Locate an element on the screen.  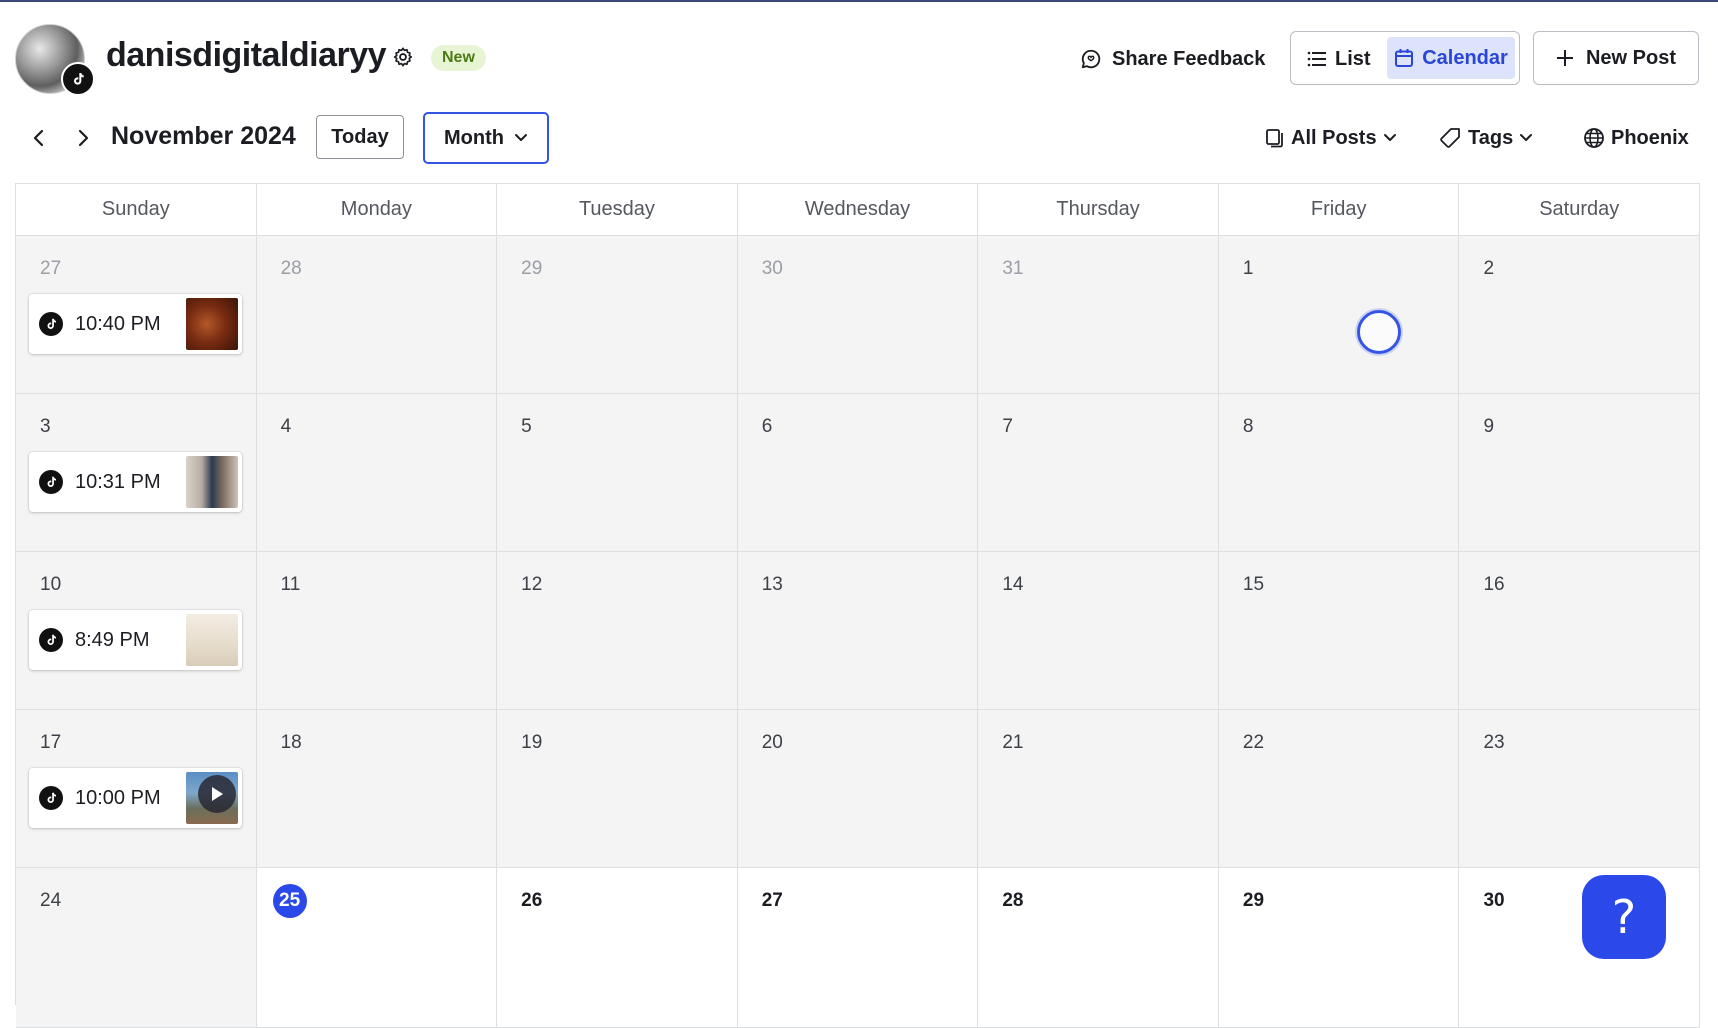
day-cell: 19 is located at coordinates (617, 789).